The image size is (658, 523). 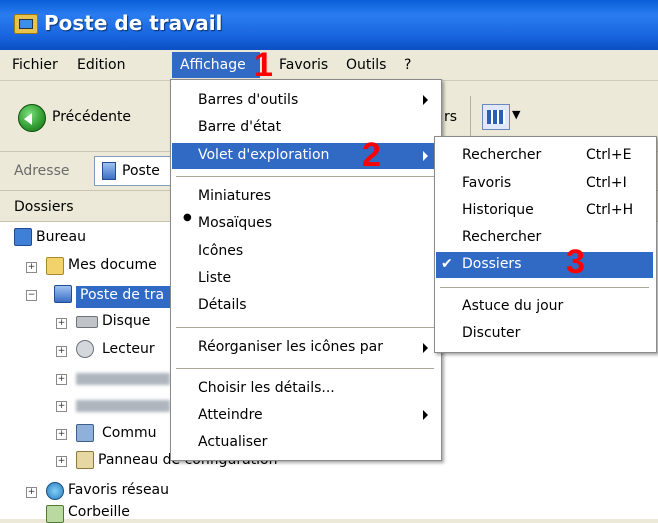 What do you see at coordinates (31, 295) in the screenshot?
I see `collapse-icon: −` at bounding box center [31, 295].